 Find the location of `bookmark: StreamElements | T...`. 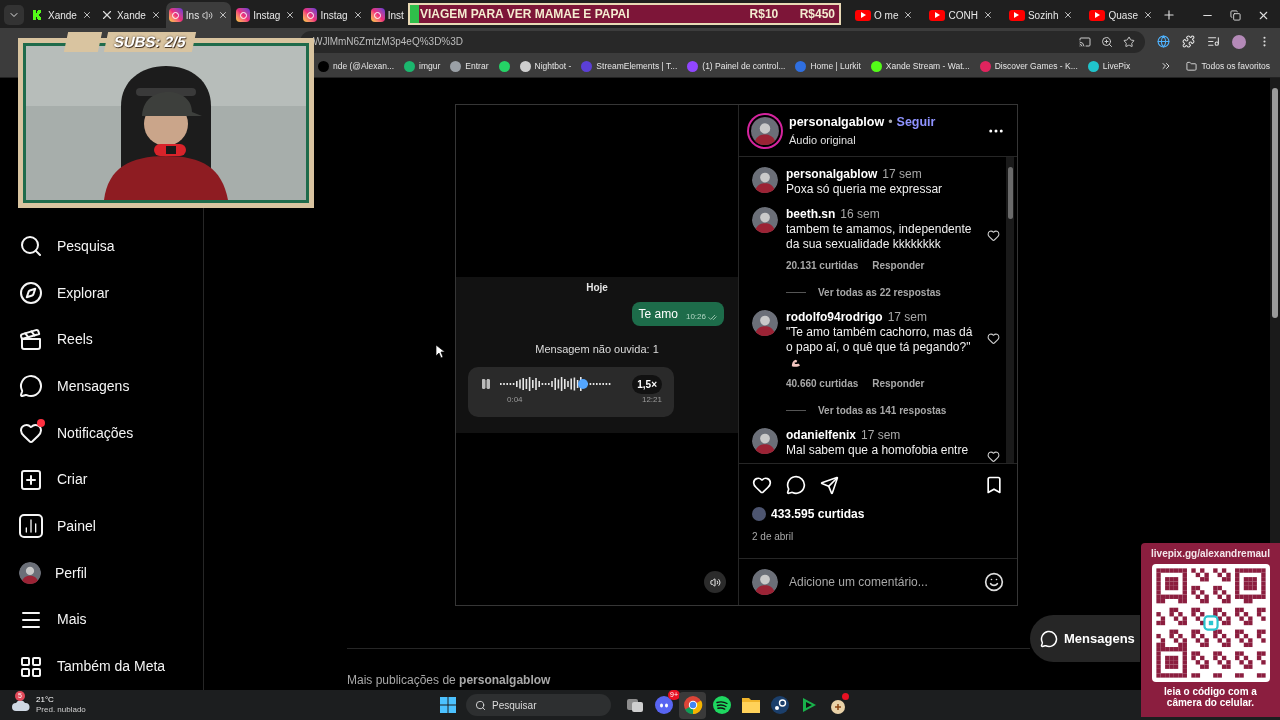

bookmark: StreamElements | T... is located at coordinates (629, 66).